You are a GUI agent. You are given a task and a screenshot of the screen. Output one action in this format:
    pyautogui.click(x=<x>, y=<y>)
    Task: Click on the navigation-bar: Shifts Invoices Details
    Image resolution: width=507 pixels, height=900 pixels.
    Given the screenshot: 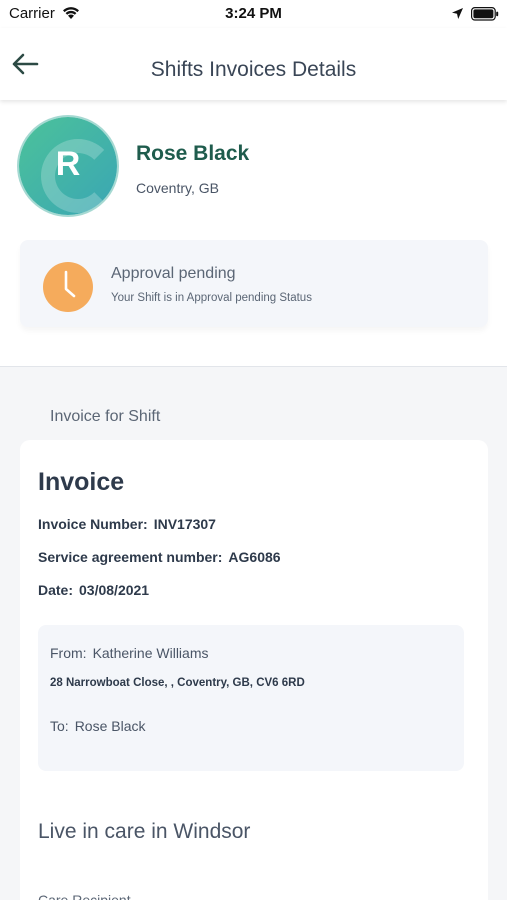 What is the action you would take?
    pyautogui.click(x=253, y=64)
    